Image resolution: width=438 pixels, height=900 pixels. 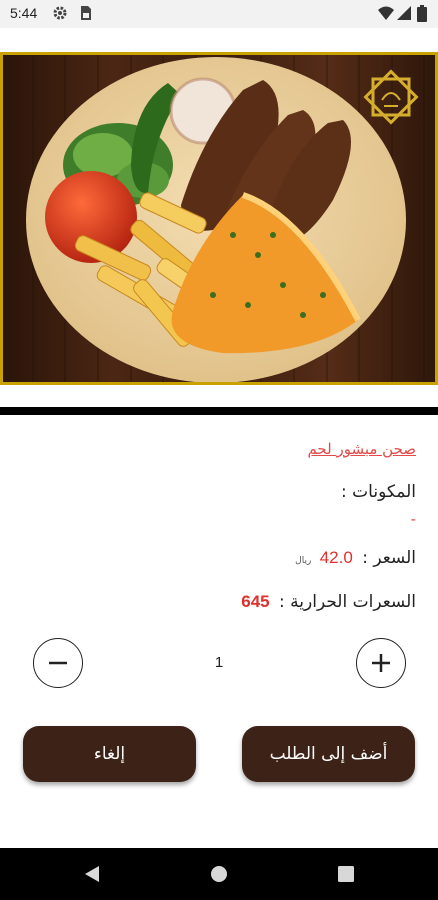 I want to click on sim-card-icon, so click(x=85, y=15).